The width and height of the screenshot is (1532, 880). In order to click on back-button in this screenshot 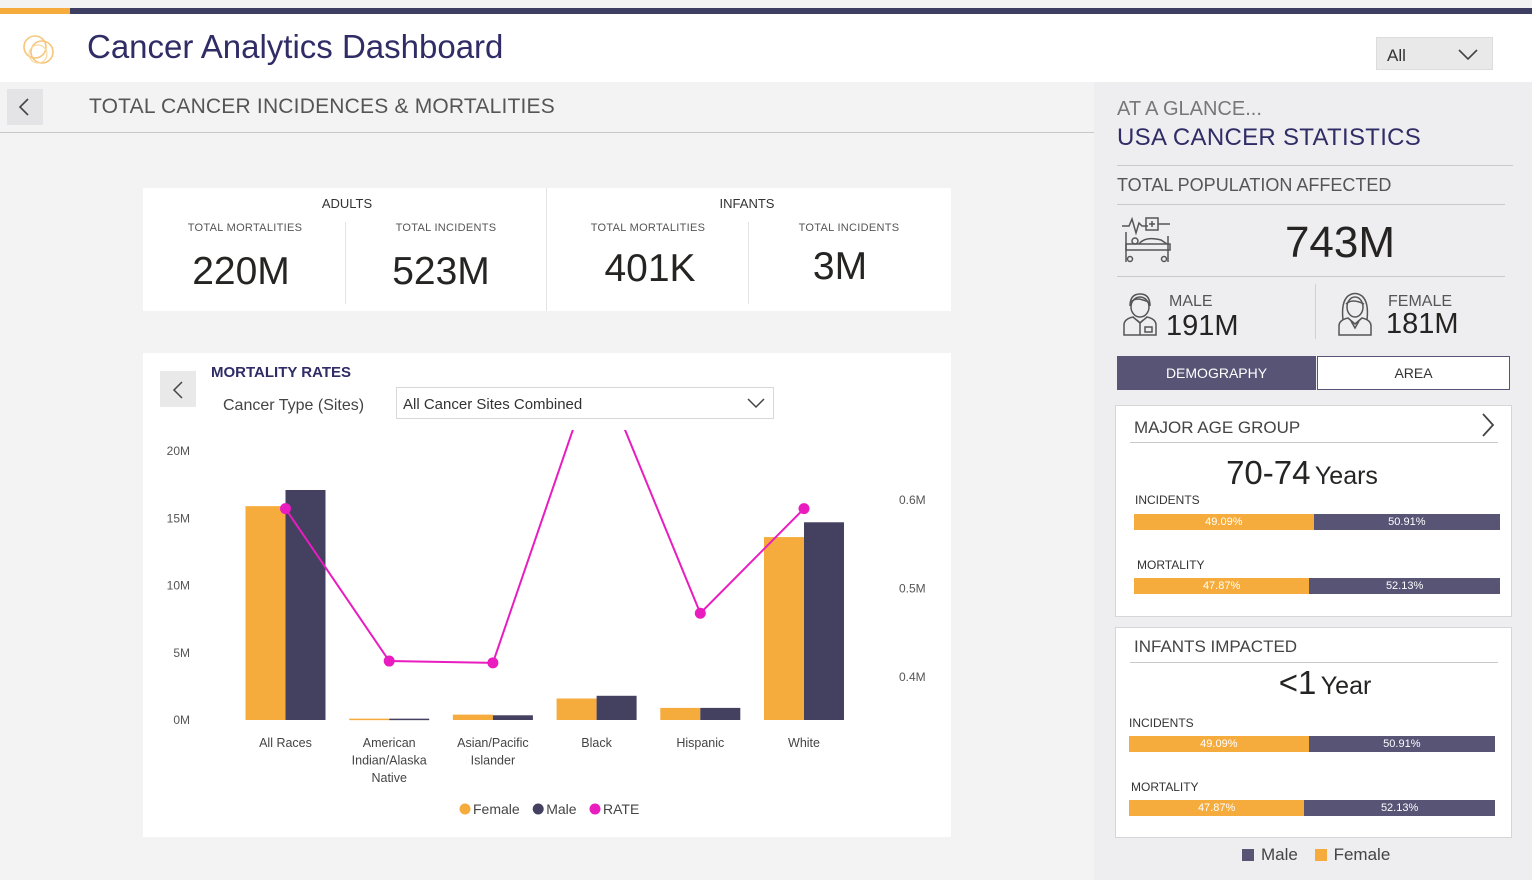, I will do `click(25, 107)`.